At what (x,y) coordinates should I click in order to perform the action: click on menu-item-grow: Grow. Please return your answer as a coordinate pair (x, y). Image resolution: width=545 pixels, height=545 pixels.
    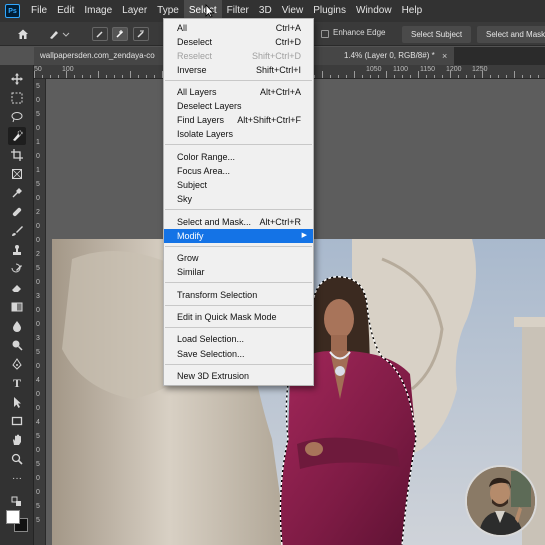
    Looking at the image, I should click on (238, 258).